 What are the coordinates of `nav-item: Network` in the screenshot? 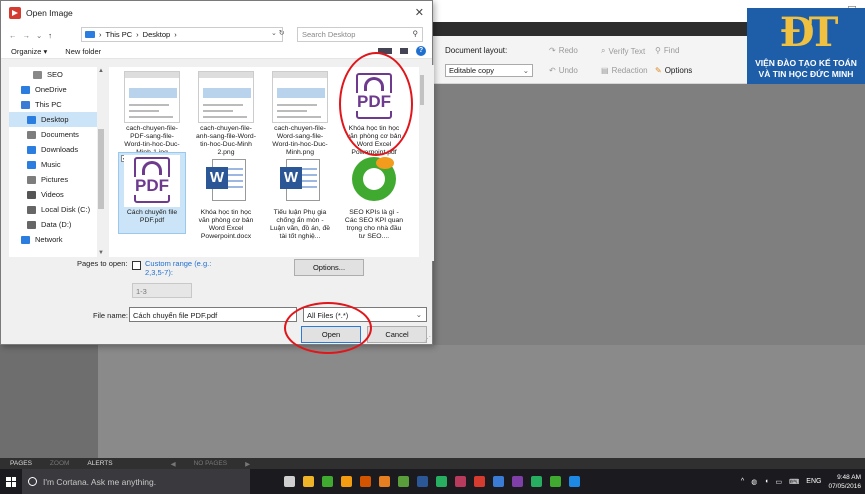 It's located at (57, 239).